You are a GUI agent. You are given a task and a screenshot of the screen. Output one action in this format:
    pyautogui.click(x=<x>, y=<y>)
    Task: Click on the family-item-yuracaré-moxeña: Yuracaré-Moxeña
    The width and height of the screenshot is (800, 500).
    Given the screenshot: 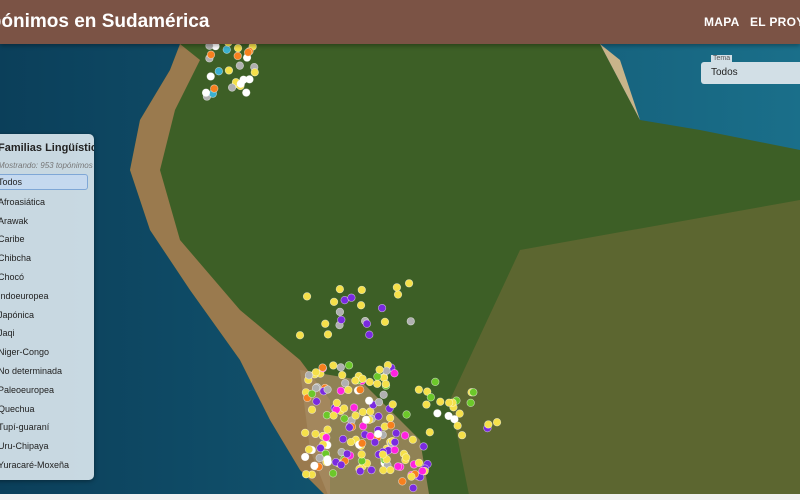 What is the action you would take?
    pyautogui.click(x=47, y=465)
    